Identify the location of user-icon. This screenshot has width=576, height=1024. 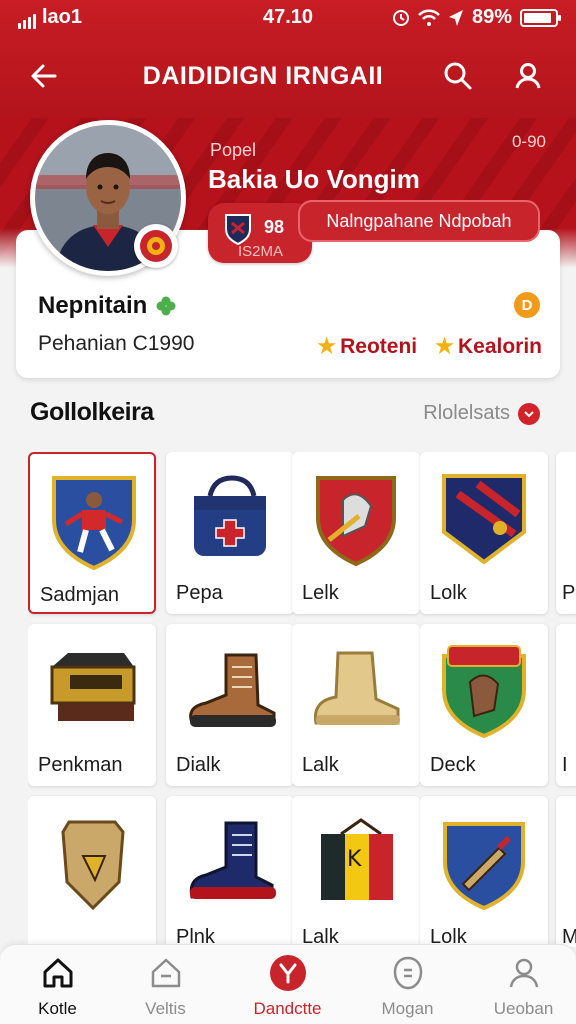
(528, 76).